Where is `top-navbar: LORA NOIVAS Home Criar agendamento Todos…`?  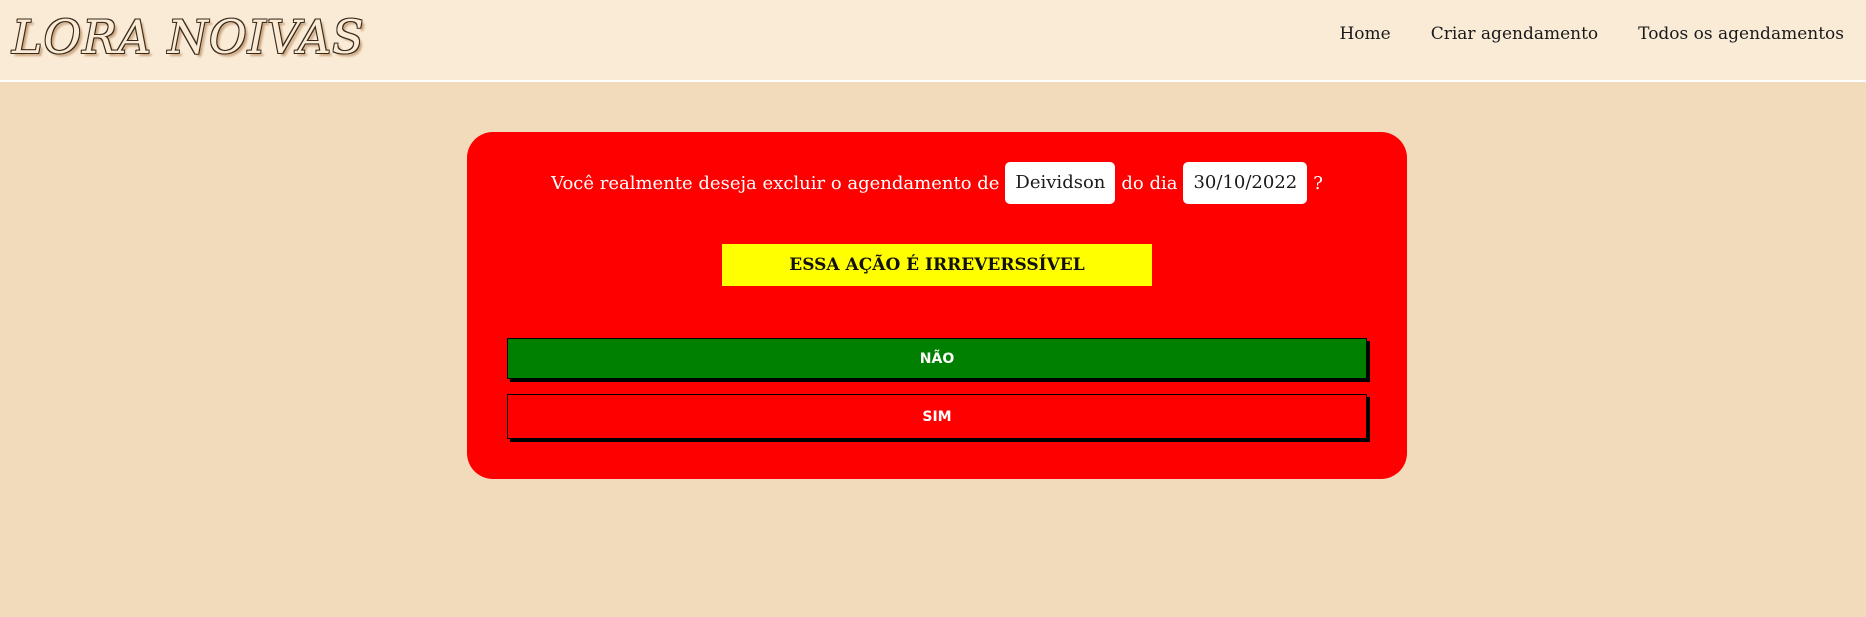 top-navbar: LORA NOIVAS Home Criar agendamento Todos… is located at coordinates (933, 41).